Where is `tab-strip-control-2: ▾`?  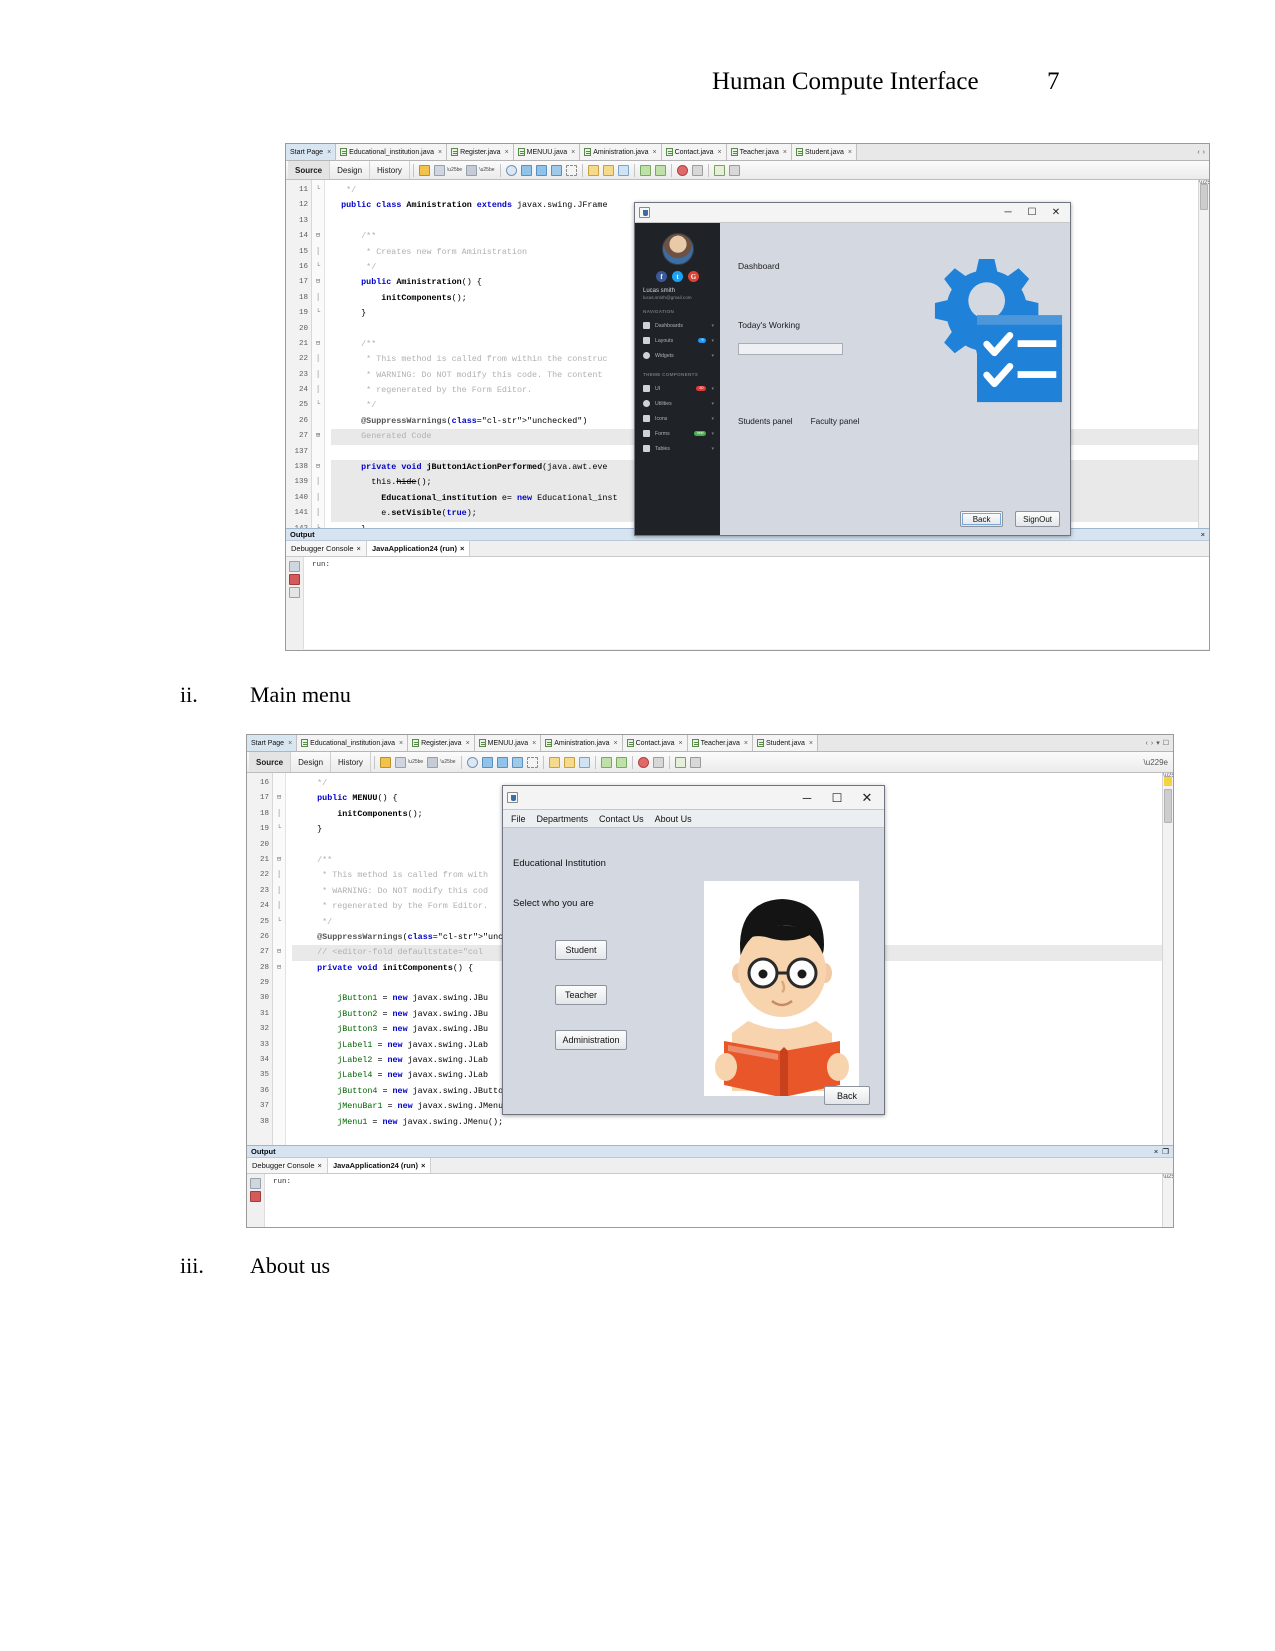 tab-strip-control-2: ▾ is located at coordinates (1158, 743).